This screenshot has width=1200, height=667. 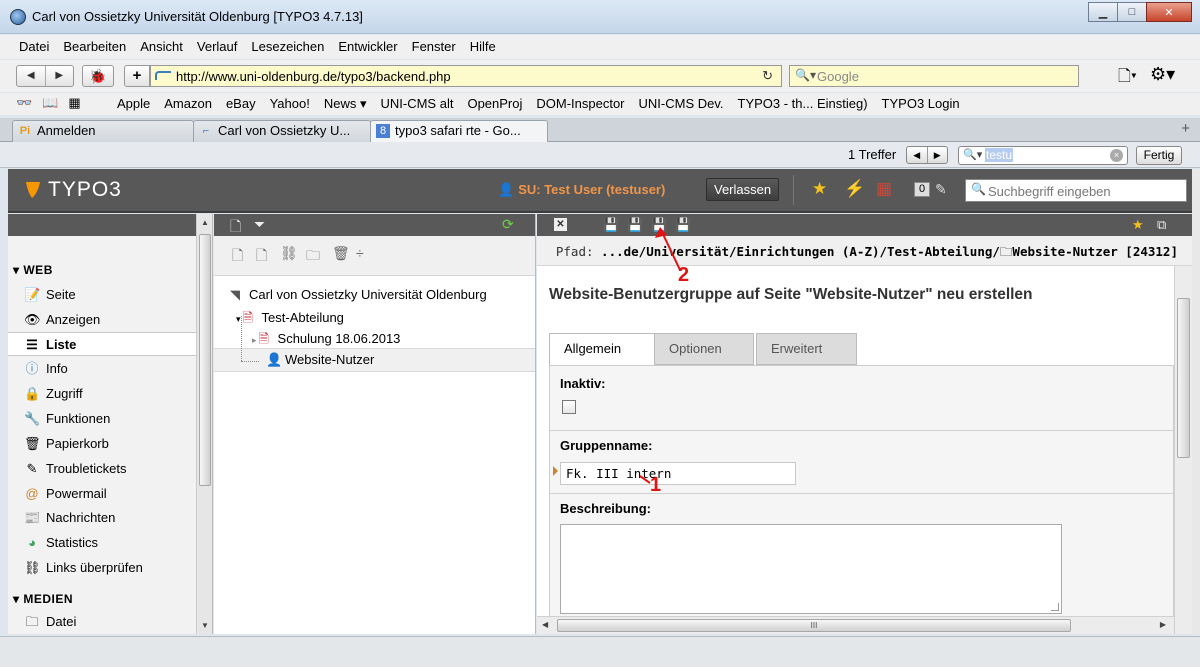 What do you see at coordinates (1163, 624) in the screenshot?
I see `scroll-right-icon: ▶` at bounding box center [1163, 624].